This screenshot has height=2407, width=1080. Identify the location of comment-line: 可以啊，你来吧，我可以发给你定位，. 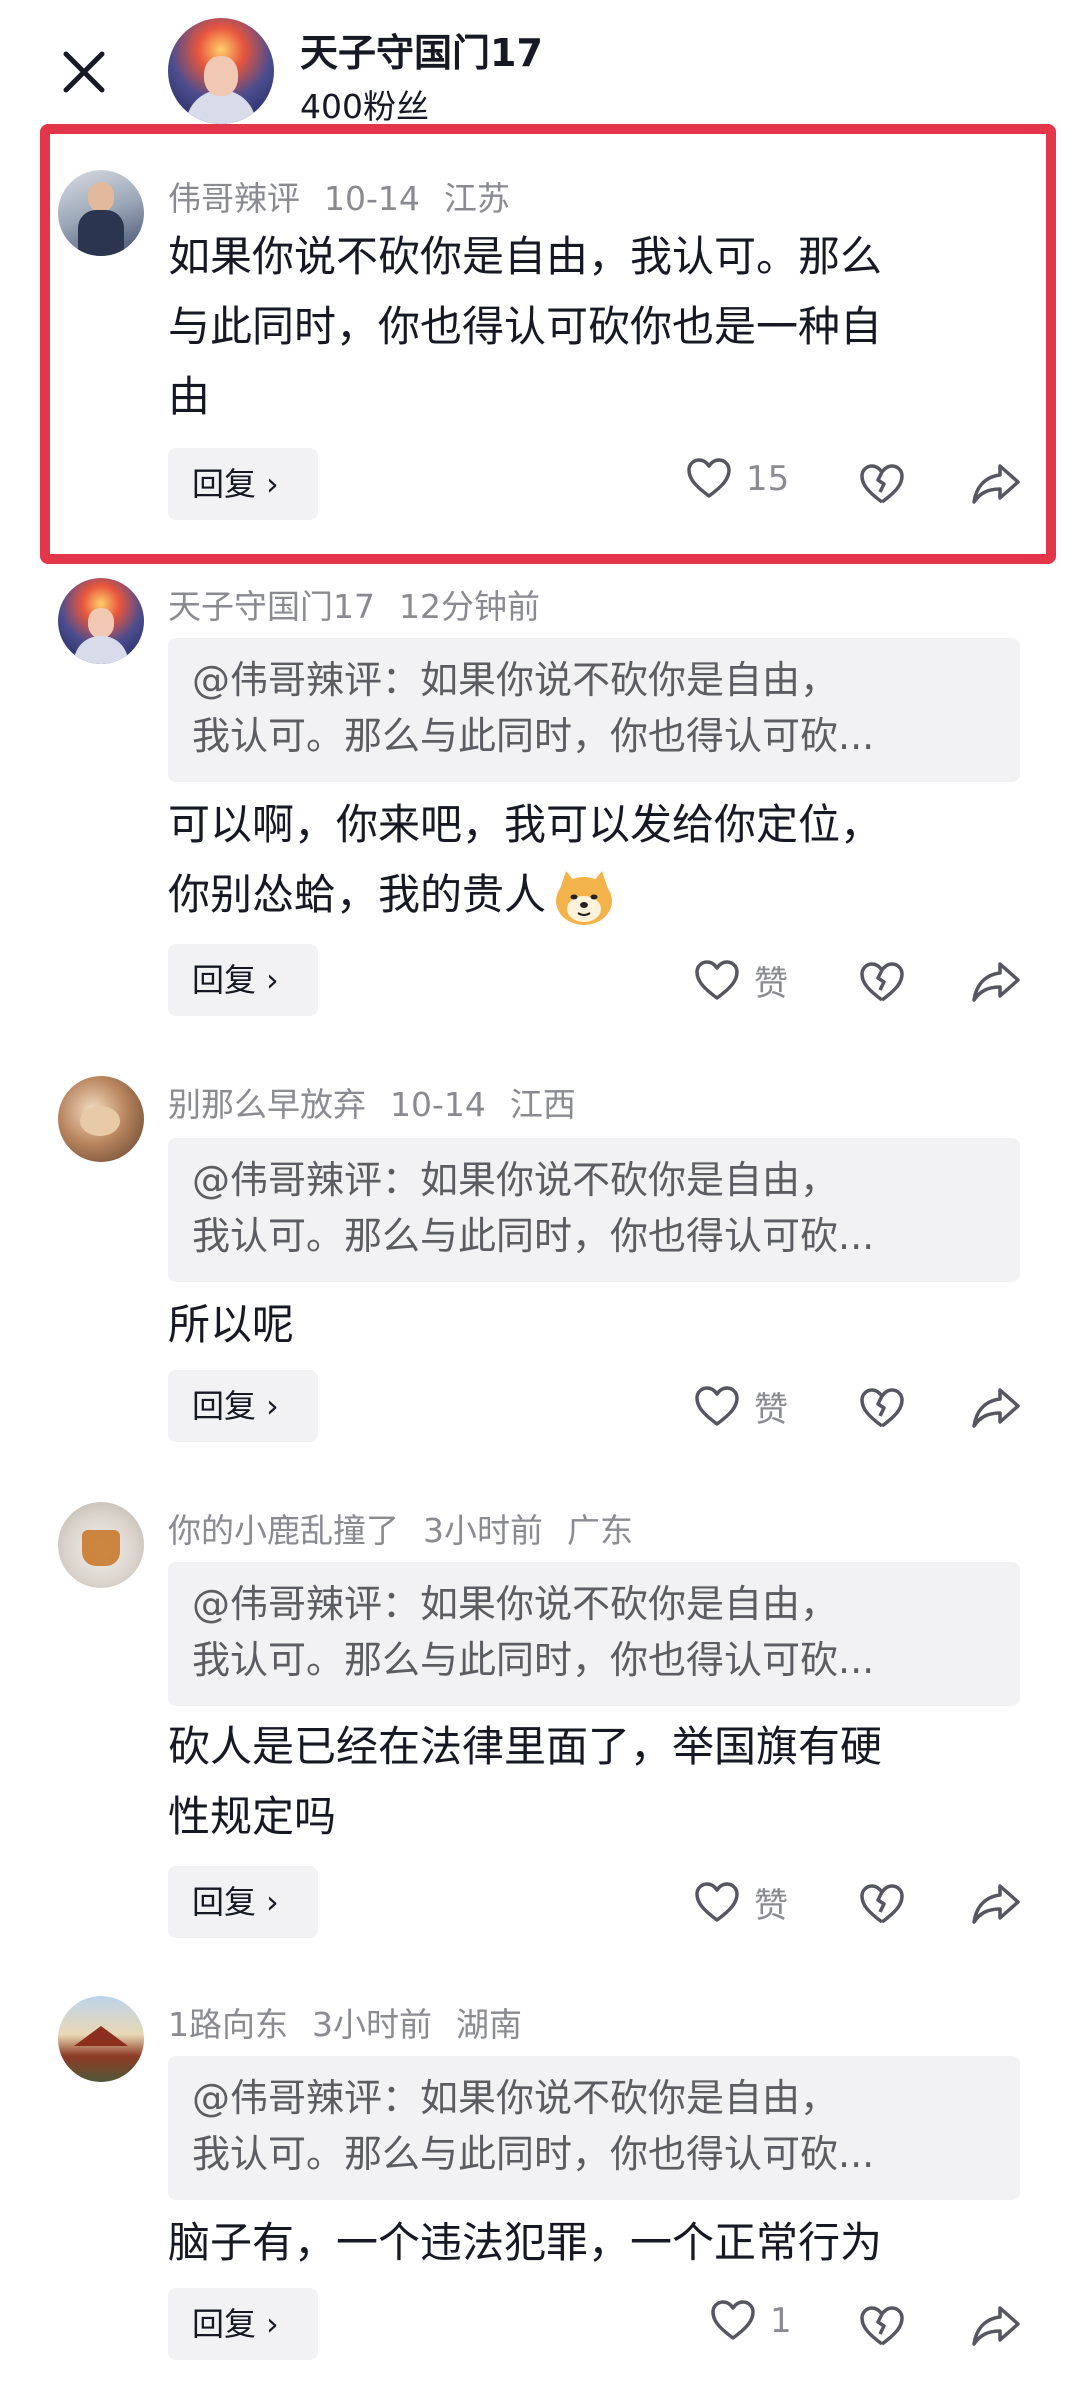
(525, 824).